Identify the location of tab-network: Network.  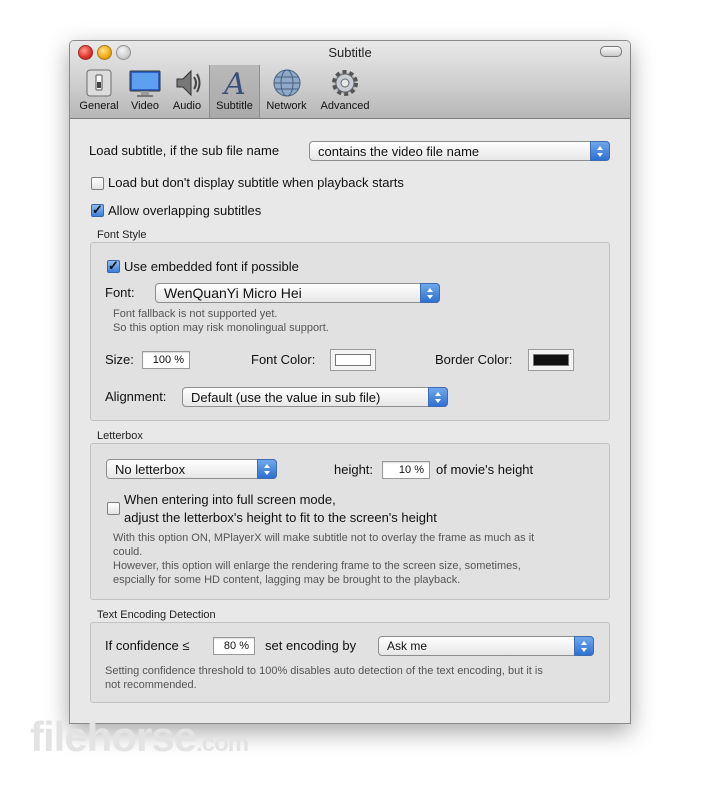
(286, 91).